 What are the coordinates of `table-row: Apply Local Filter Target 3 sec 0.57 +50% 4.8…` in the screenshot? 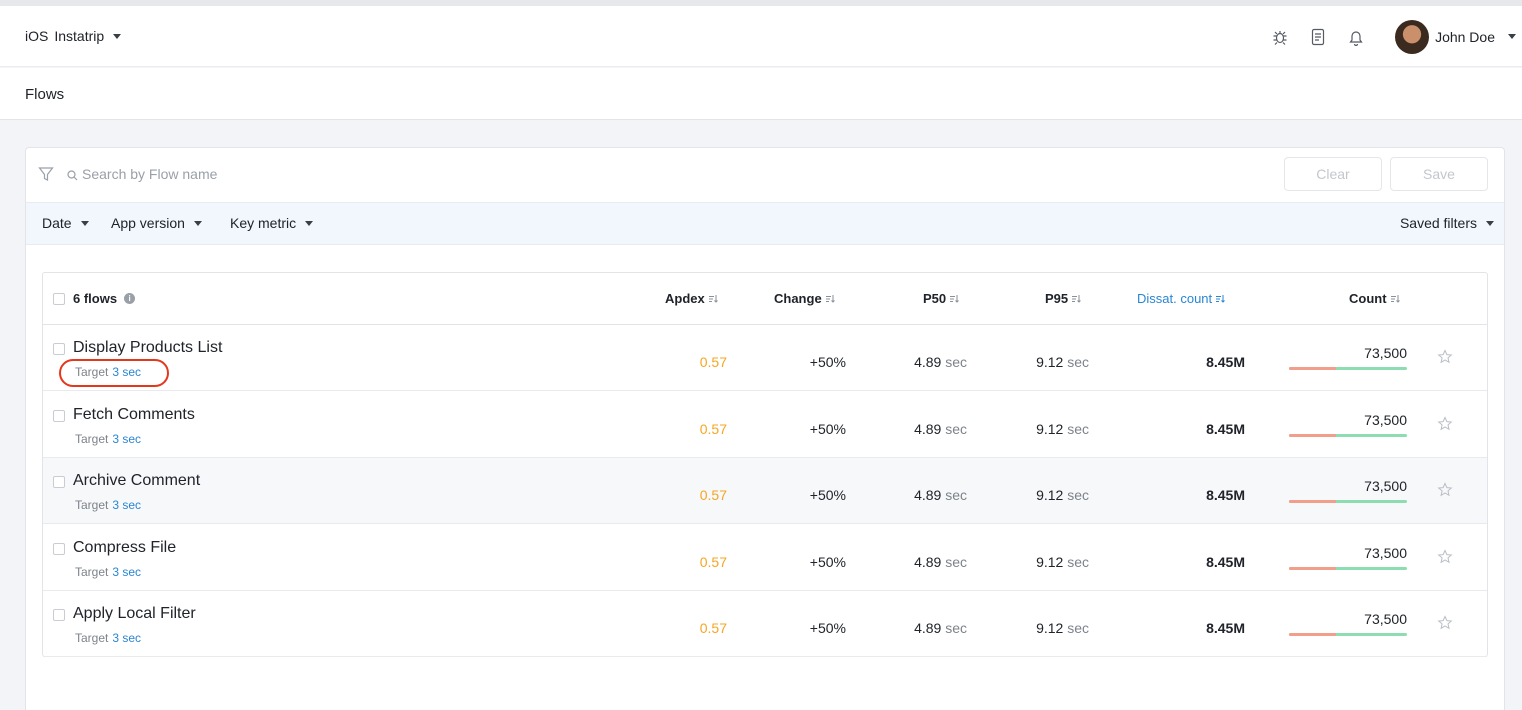 It's located at (765, 624).